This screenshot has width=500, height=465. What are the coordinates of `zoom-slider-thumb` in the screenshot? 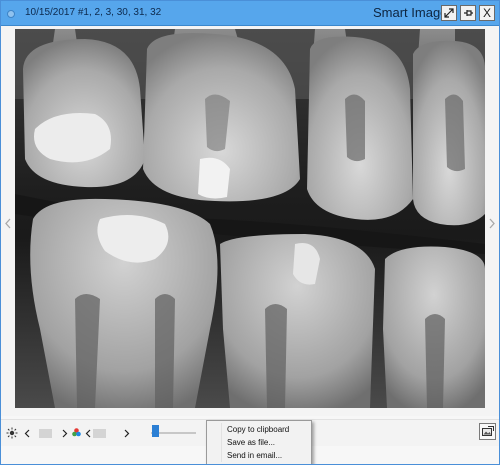 It's located at (155, 431).